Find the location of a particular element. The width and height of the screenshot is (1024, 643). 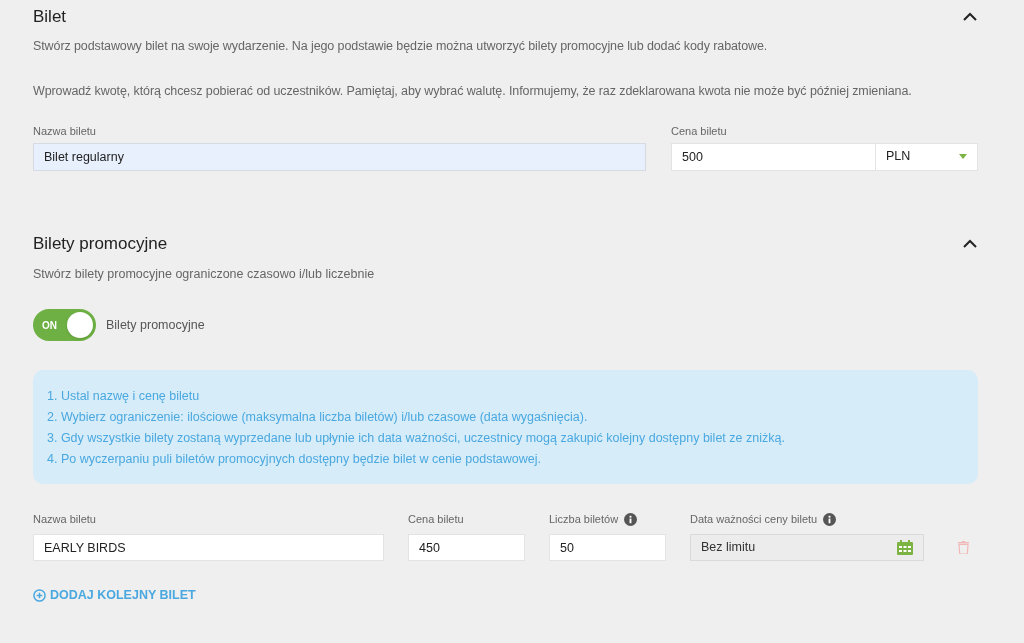

currency-dropdown: PLN is located at coordinates (927, 156).